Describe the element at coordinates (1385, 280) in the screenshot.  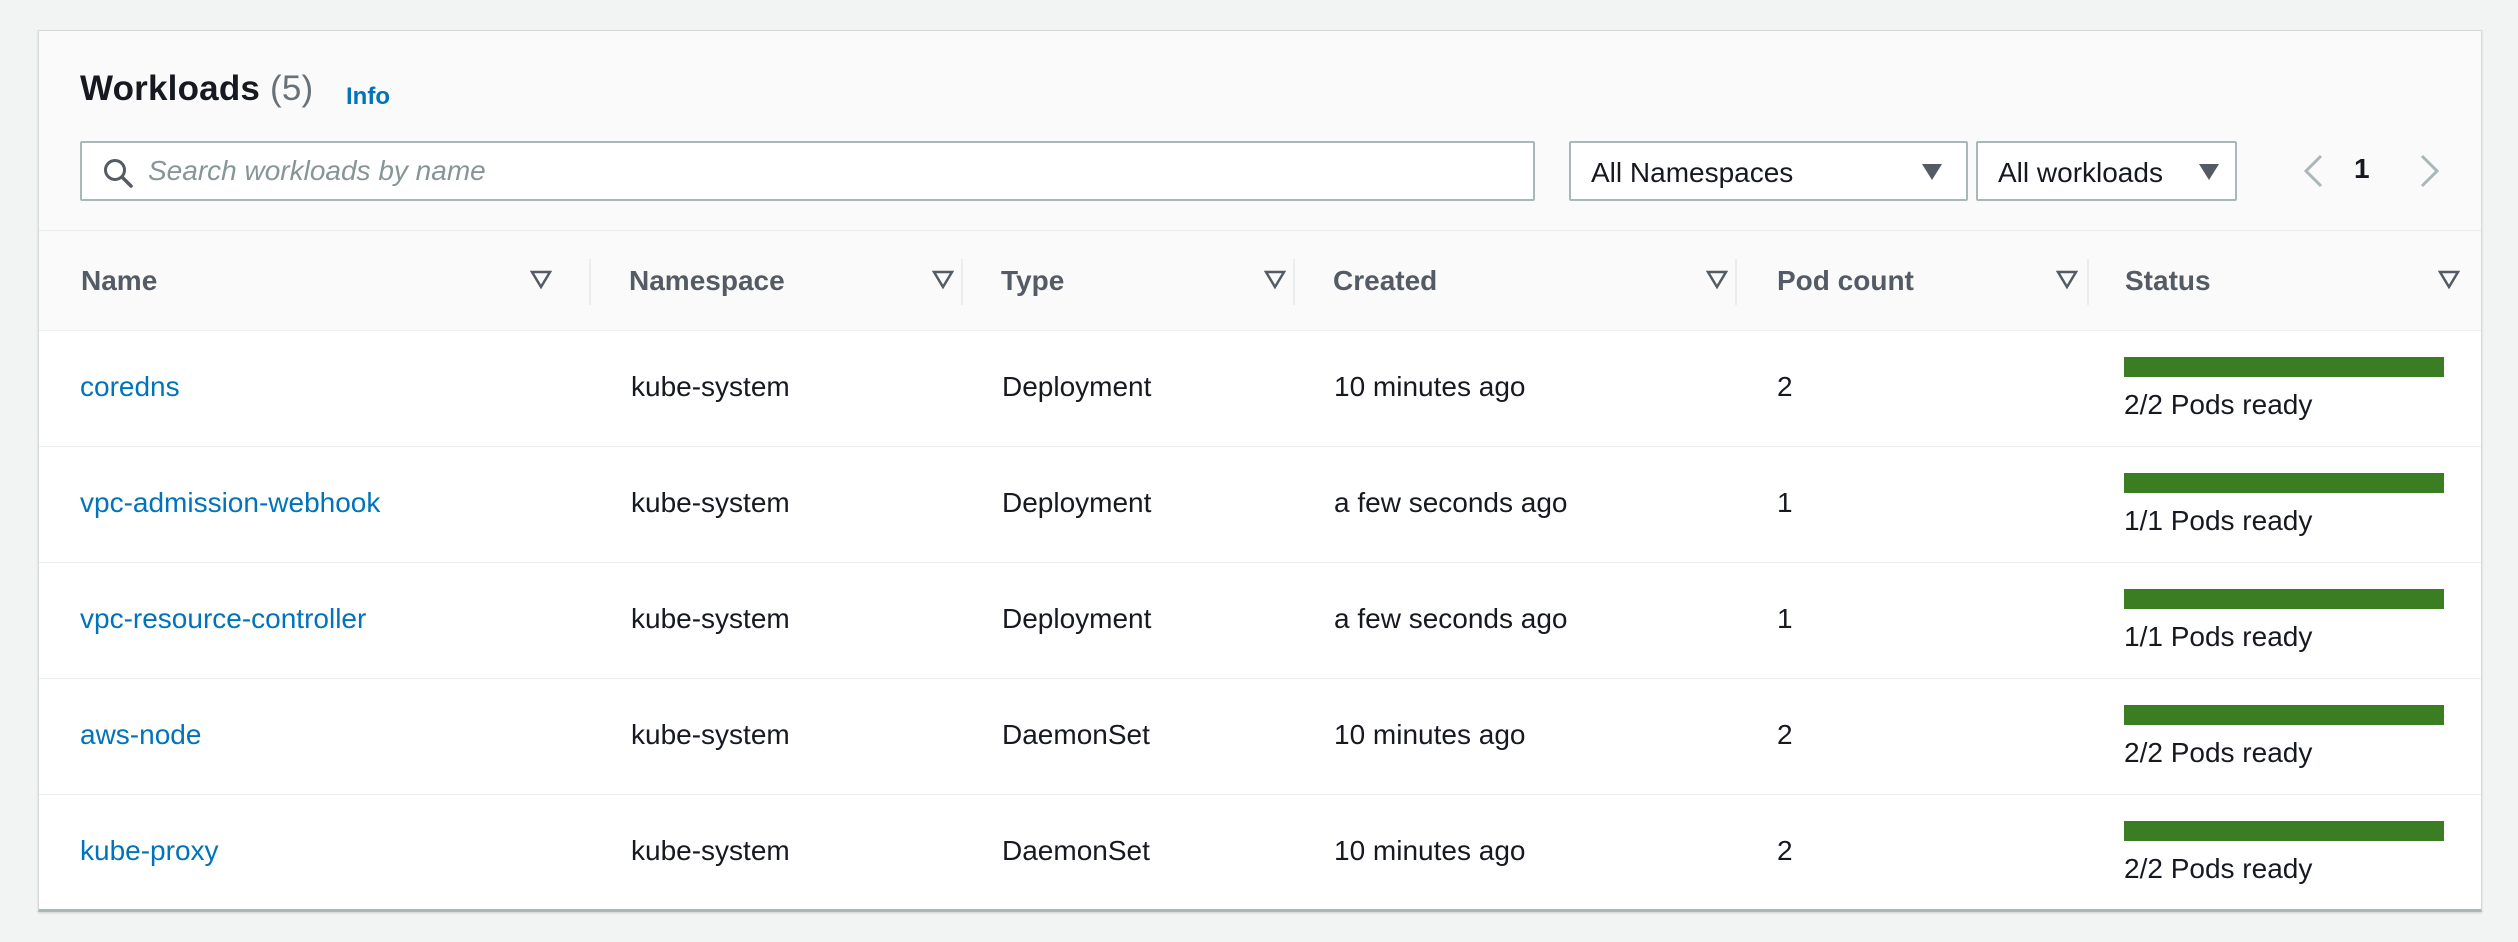
I see `column-header-label: Created` at that location.